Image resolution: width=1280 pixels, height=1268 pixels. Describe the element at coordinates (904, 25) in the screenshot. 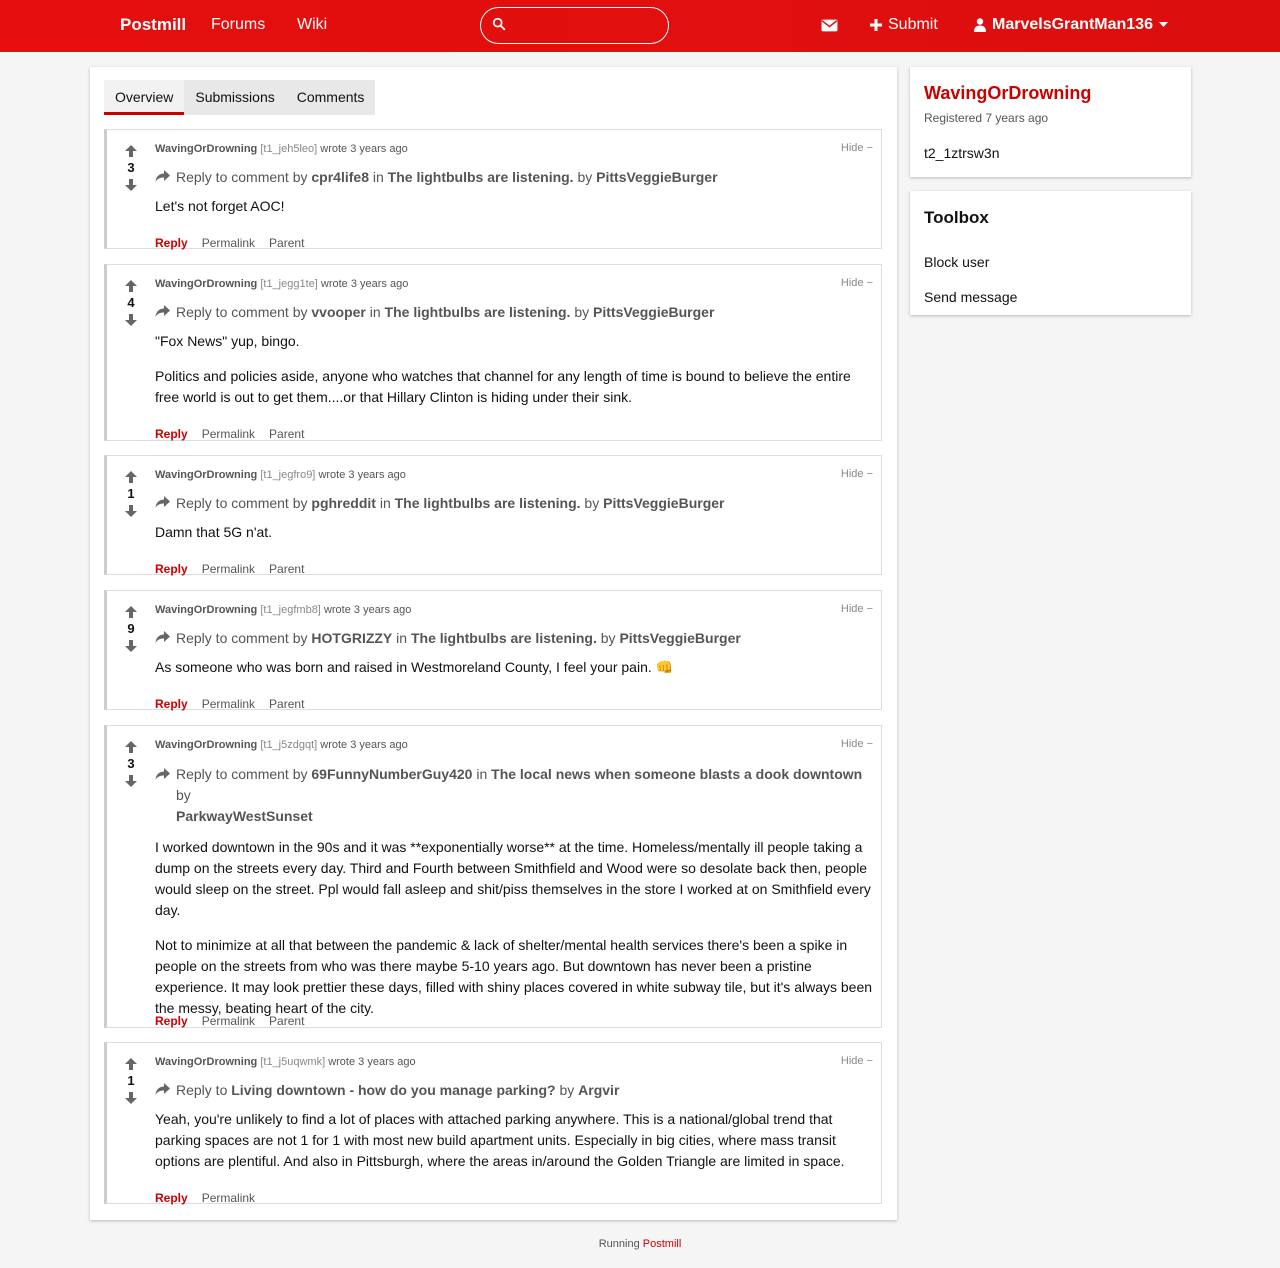

I see `submit-button: Submit` at that location.